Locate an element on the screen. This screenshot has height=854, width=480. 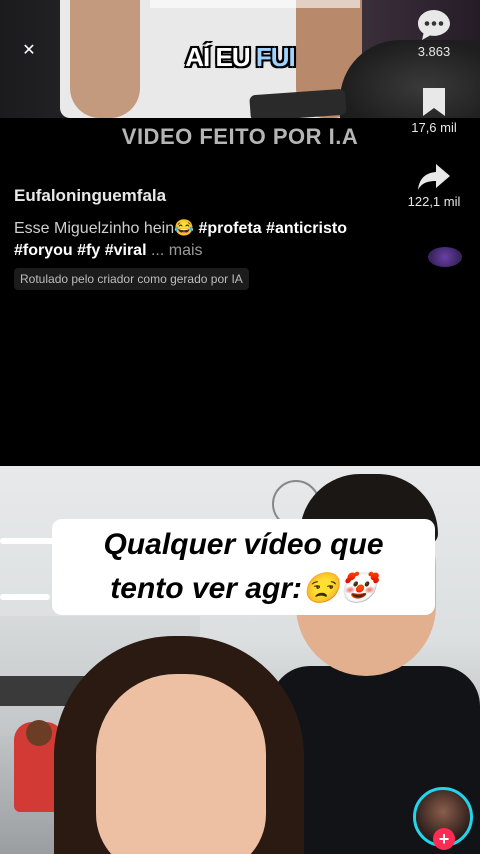
ai-generated-badge: Rotulado pelo criador como gerado por IA is located at coordinates (131, 279).